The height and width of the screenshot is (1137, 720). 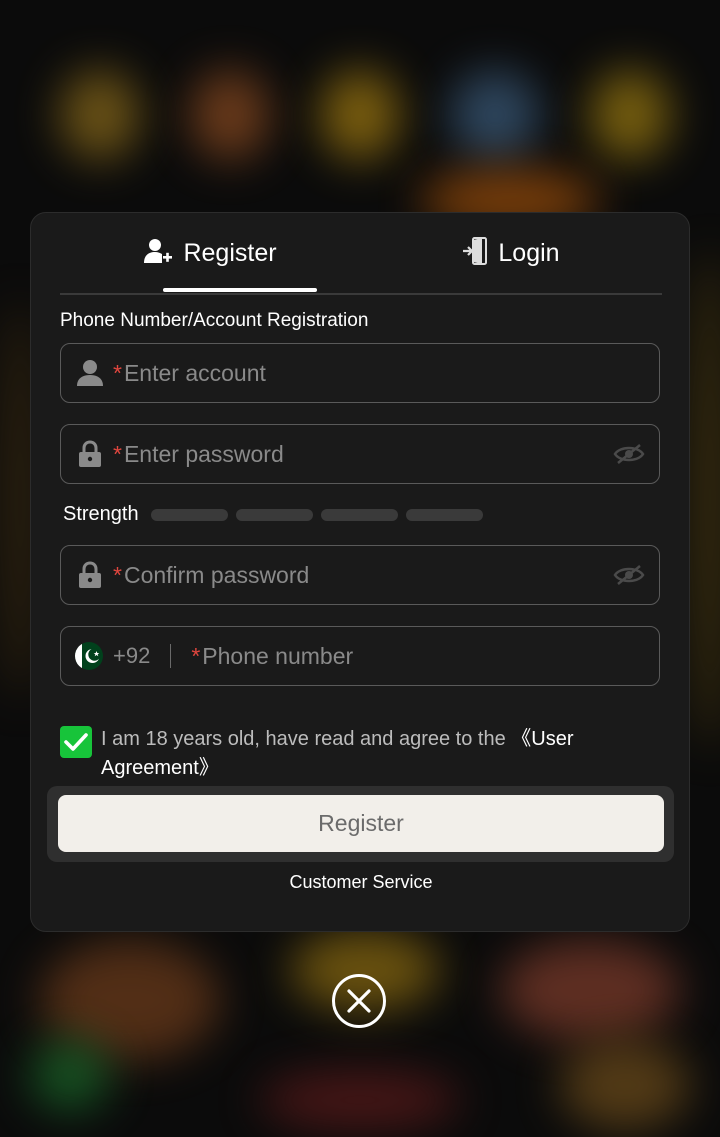 I want to click on password-field: * Enter password, so click(x=360, y=454).